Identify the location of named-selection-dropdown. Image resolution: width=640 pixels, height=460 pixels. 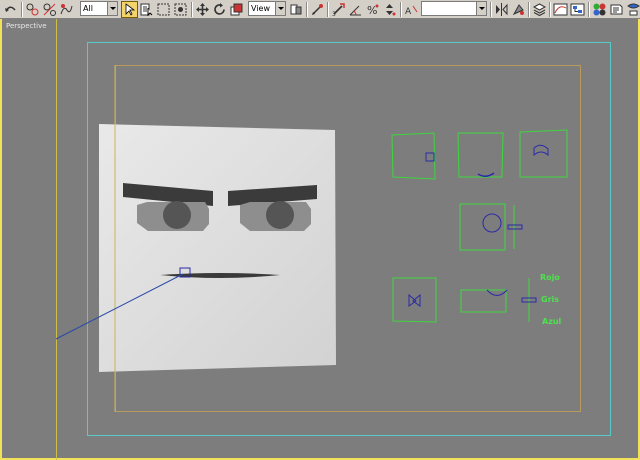
(454, 8).